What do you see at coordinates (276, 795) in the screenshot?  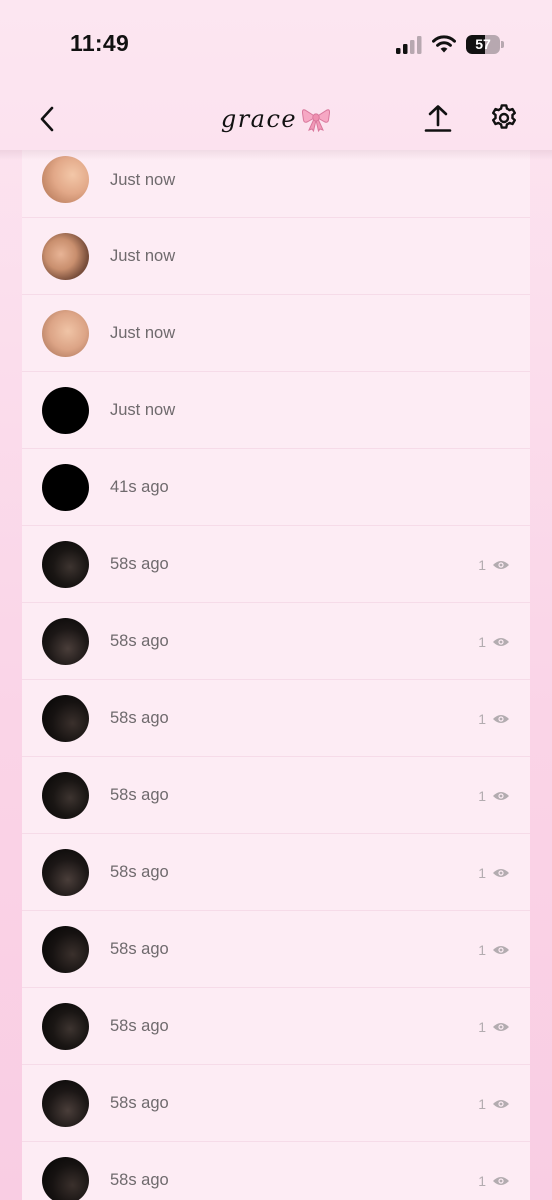 I see `snap-row-9: 58s ago 1` at bounding box center [276, 795].